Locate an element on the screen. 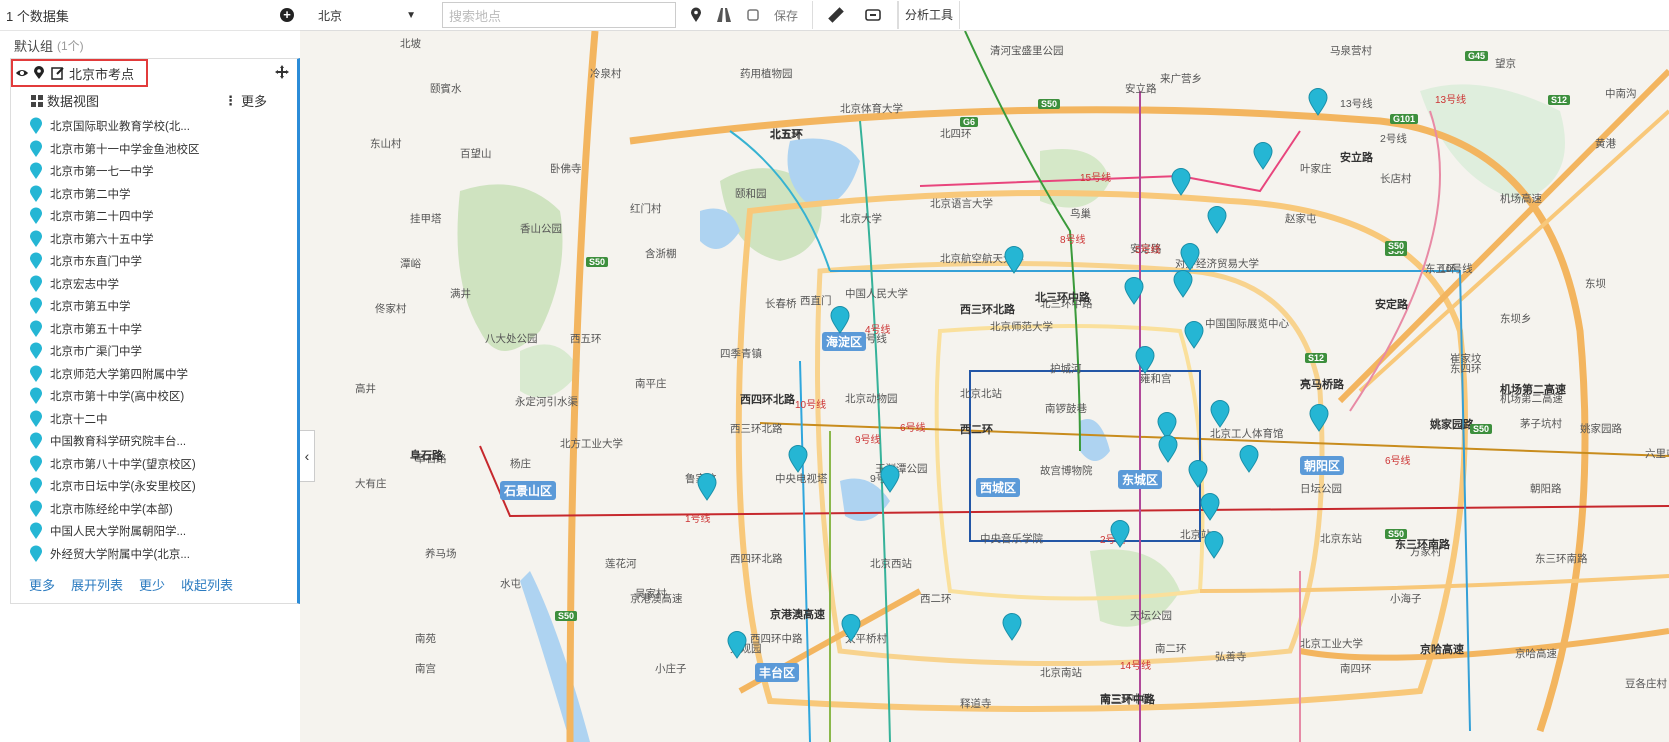 The image size is (1669, 742). save-button: 保存 is located at coordinates (786, 15).